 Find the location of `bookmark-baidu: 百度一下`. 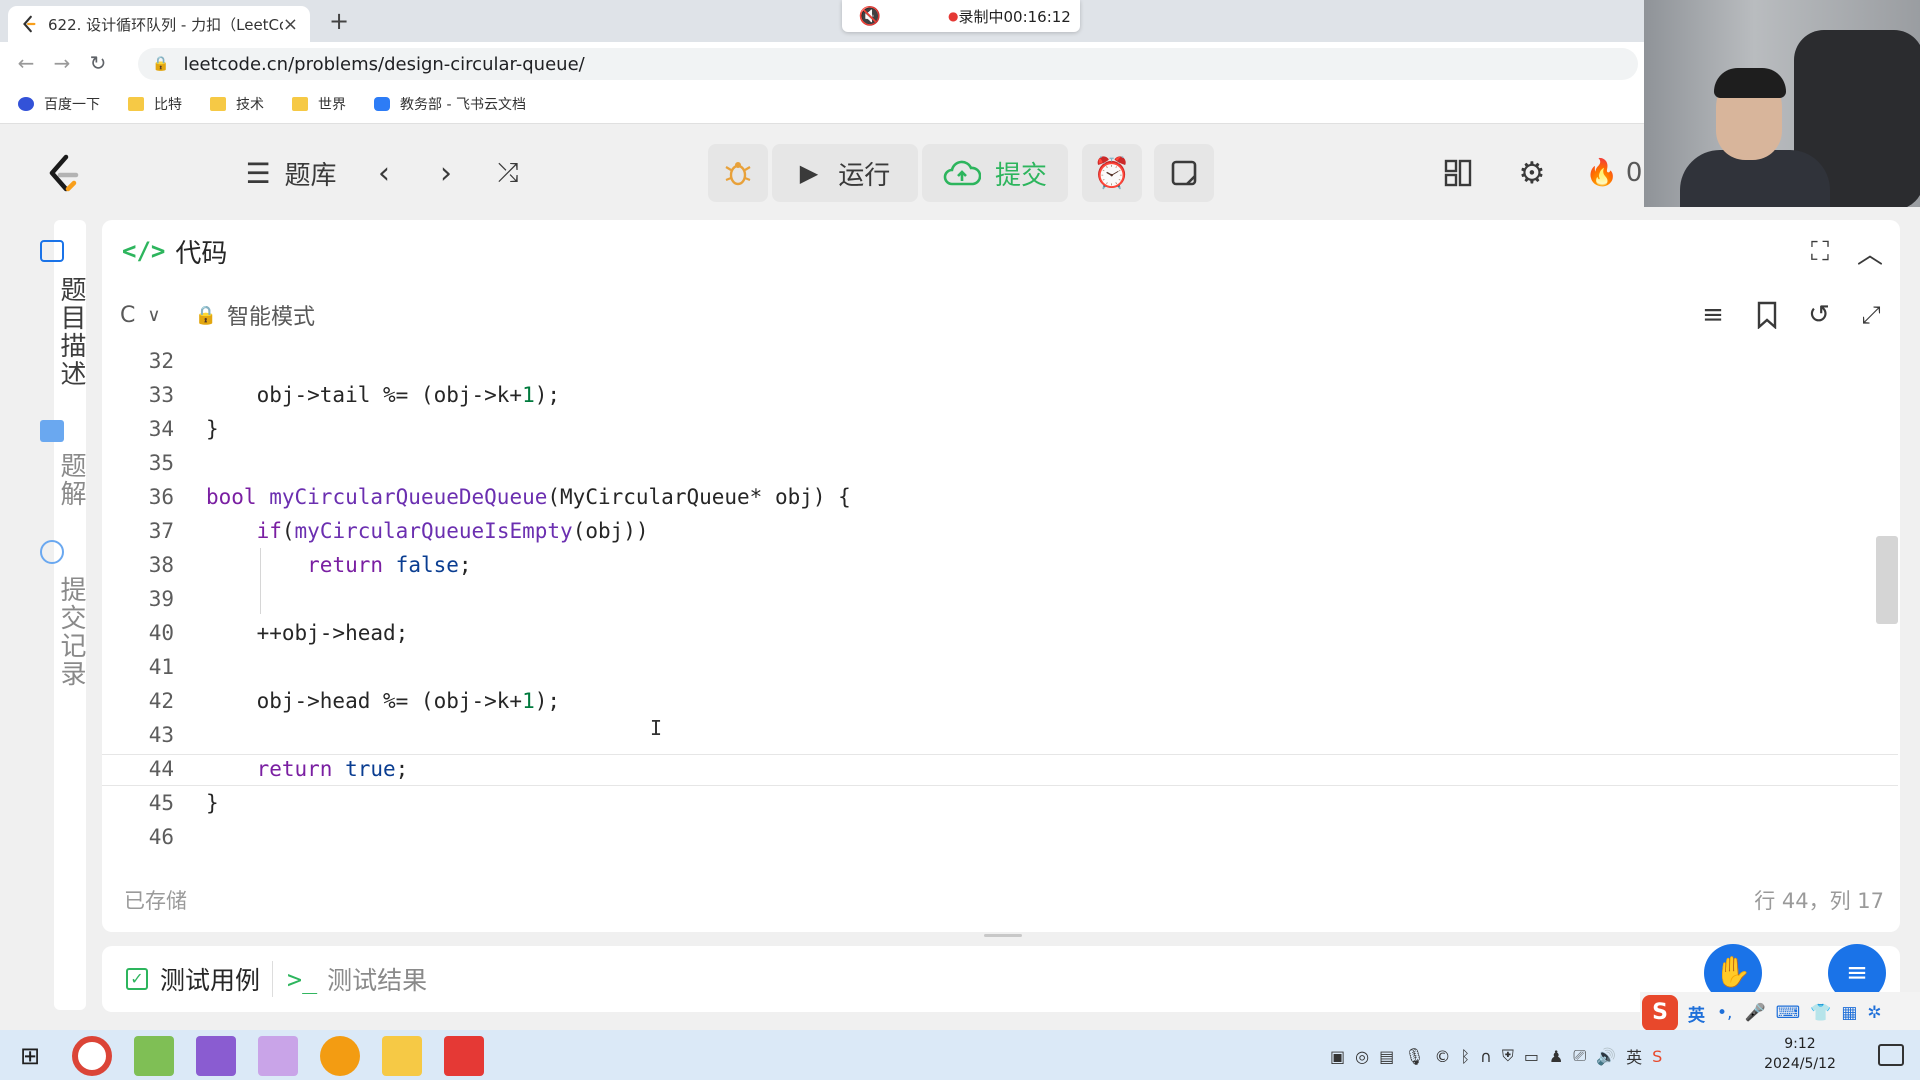

bookmark-baidu: 百度一下 is located at coordinates (59, 104).